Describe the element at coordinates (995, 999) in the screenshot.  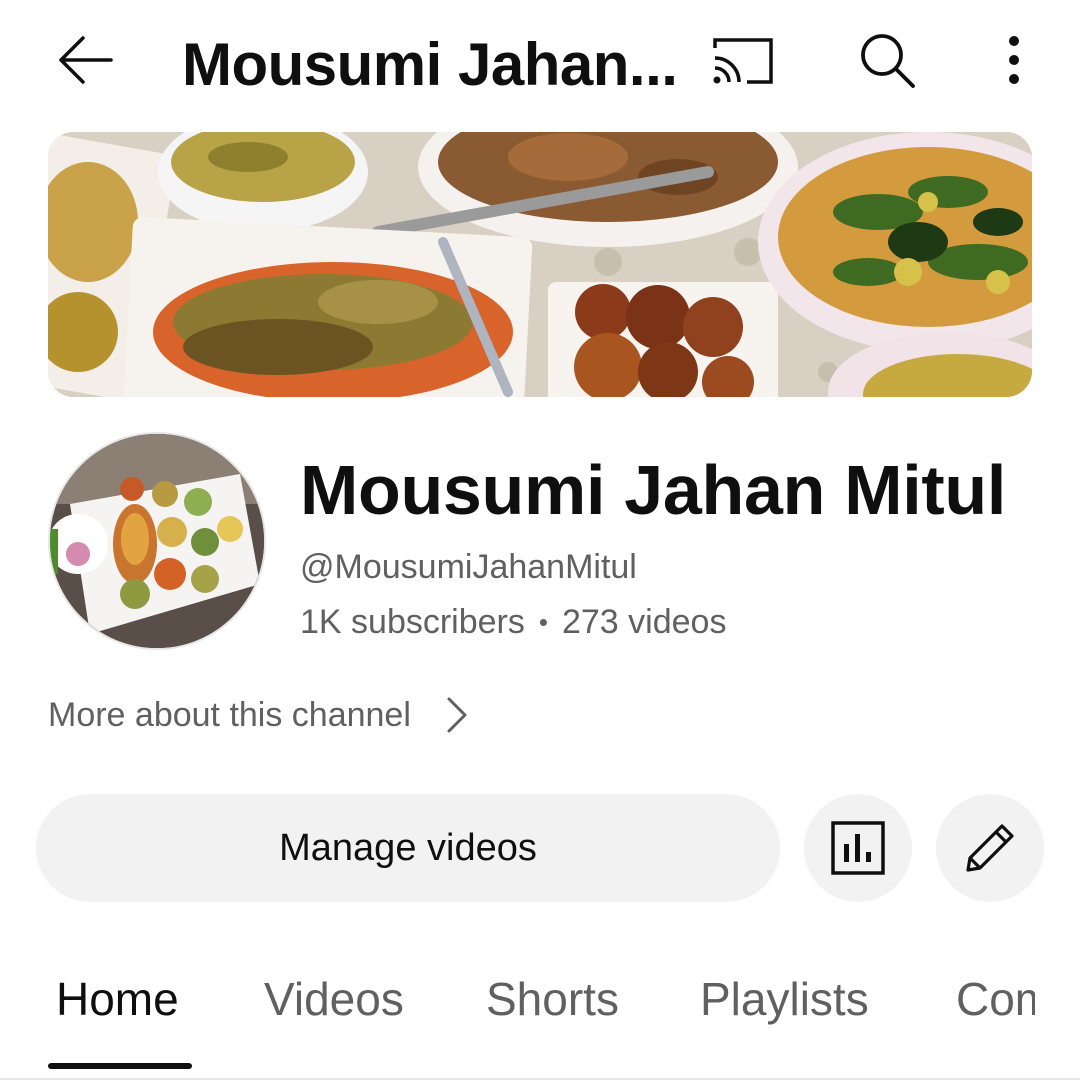
I see `tab-community: Community` at that location.